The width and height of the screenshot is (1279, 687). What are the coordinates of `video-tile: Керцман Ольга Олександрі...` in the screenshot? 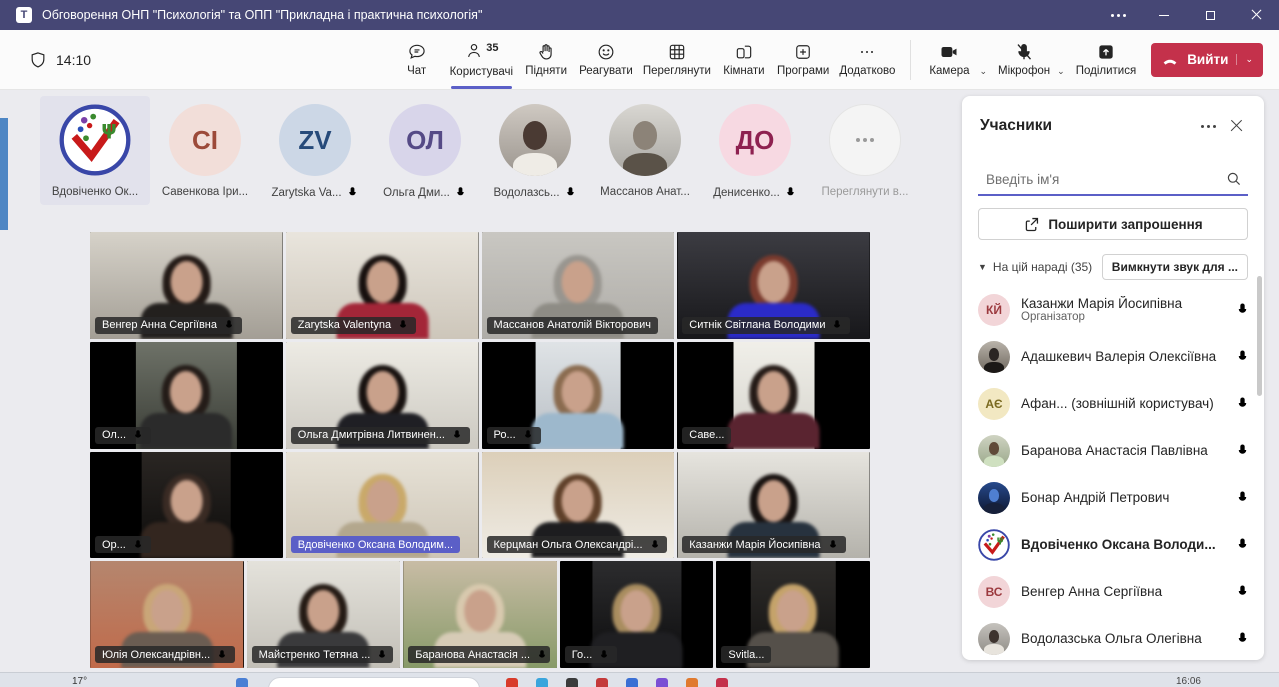 It's located at (578, 505).